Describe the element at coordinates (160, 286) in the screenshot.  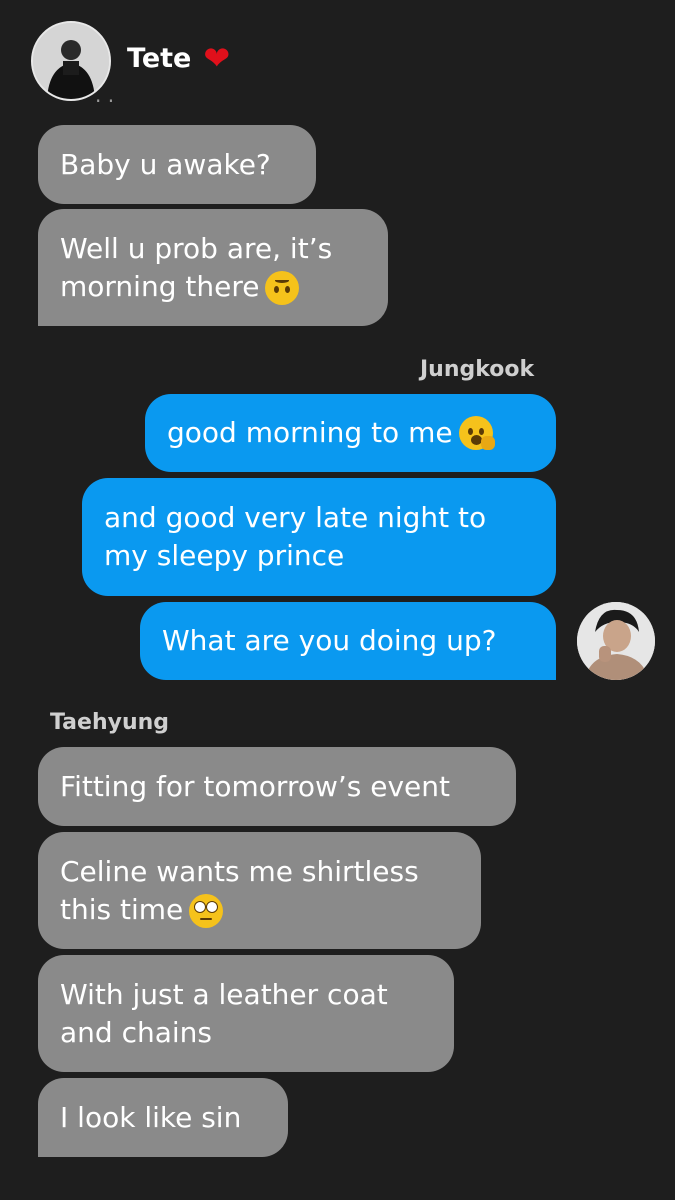
I see `message-text-line: morning there` at that location.